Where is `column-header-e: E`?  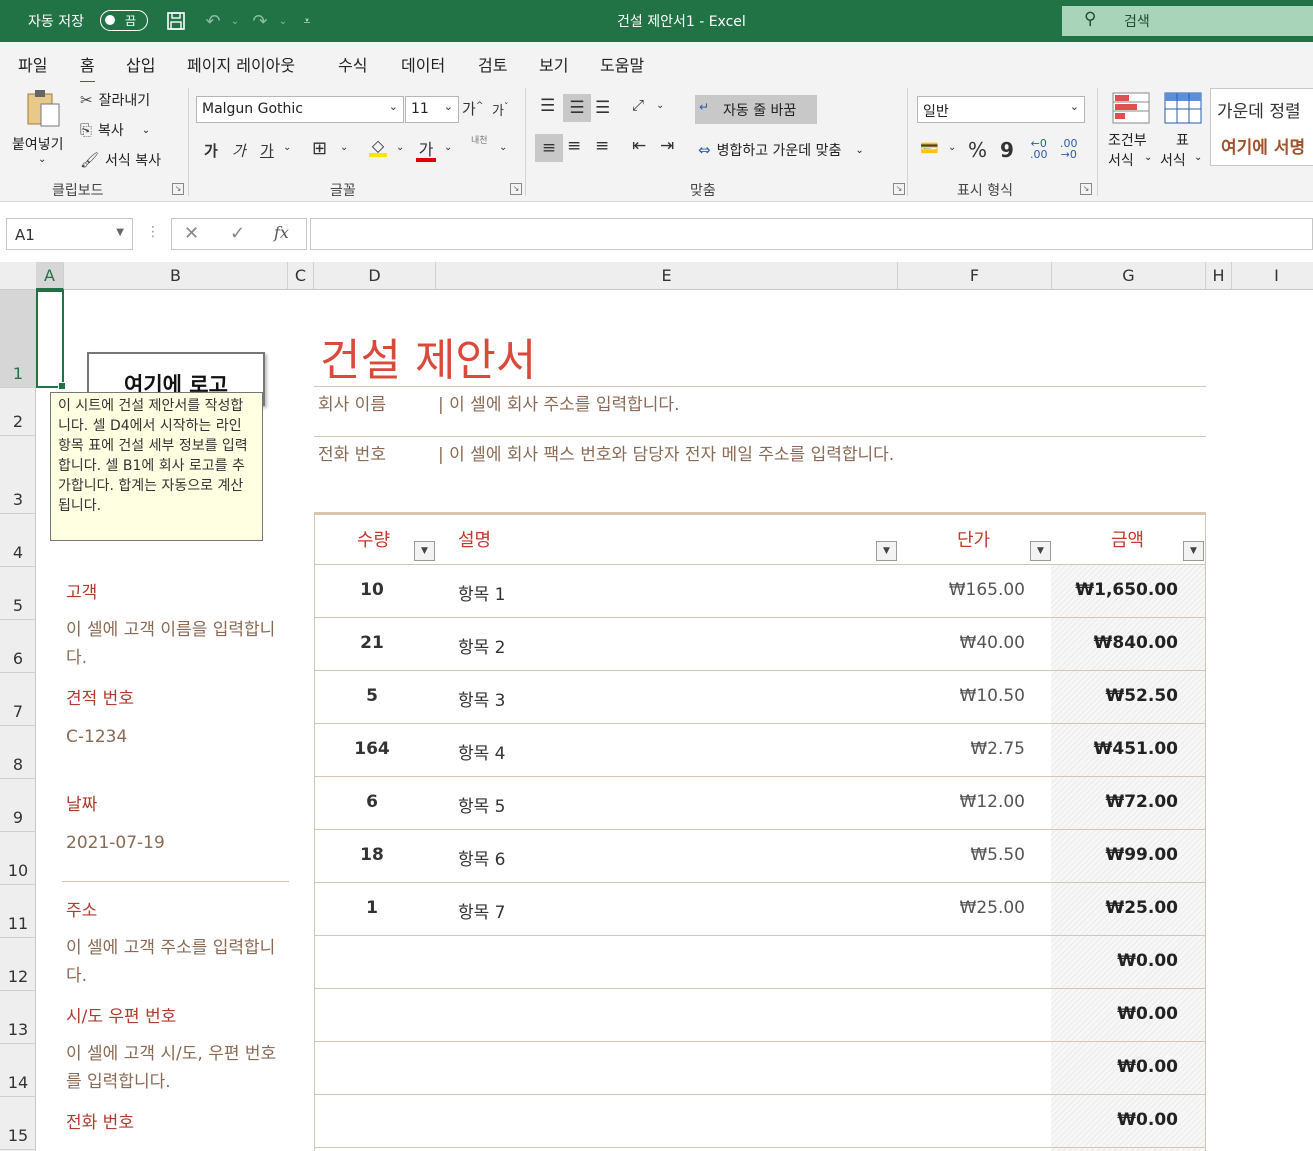
column-header-e: E is located at coordinates (667, 276).